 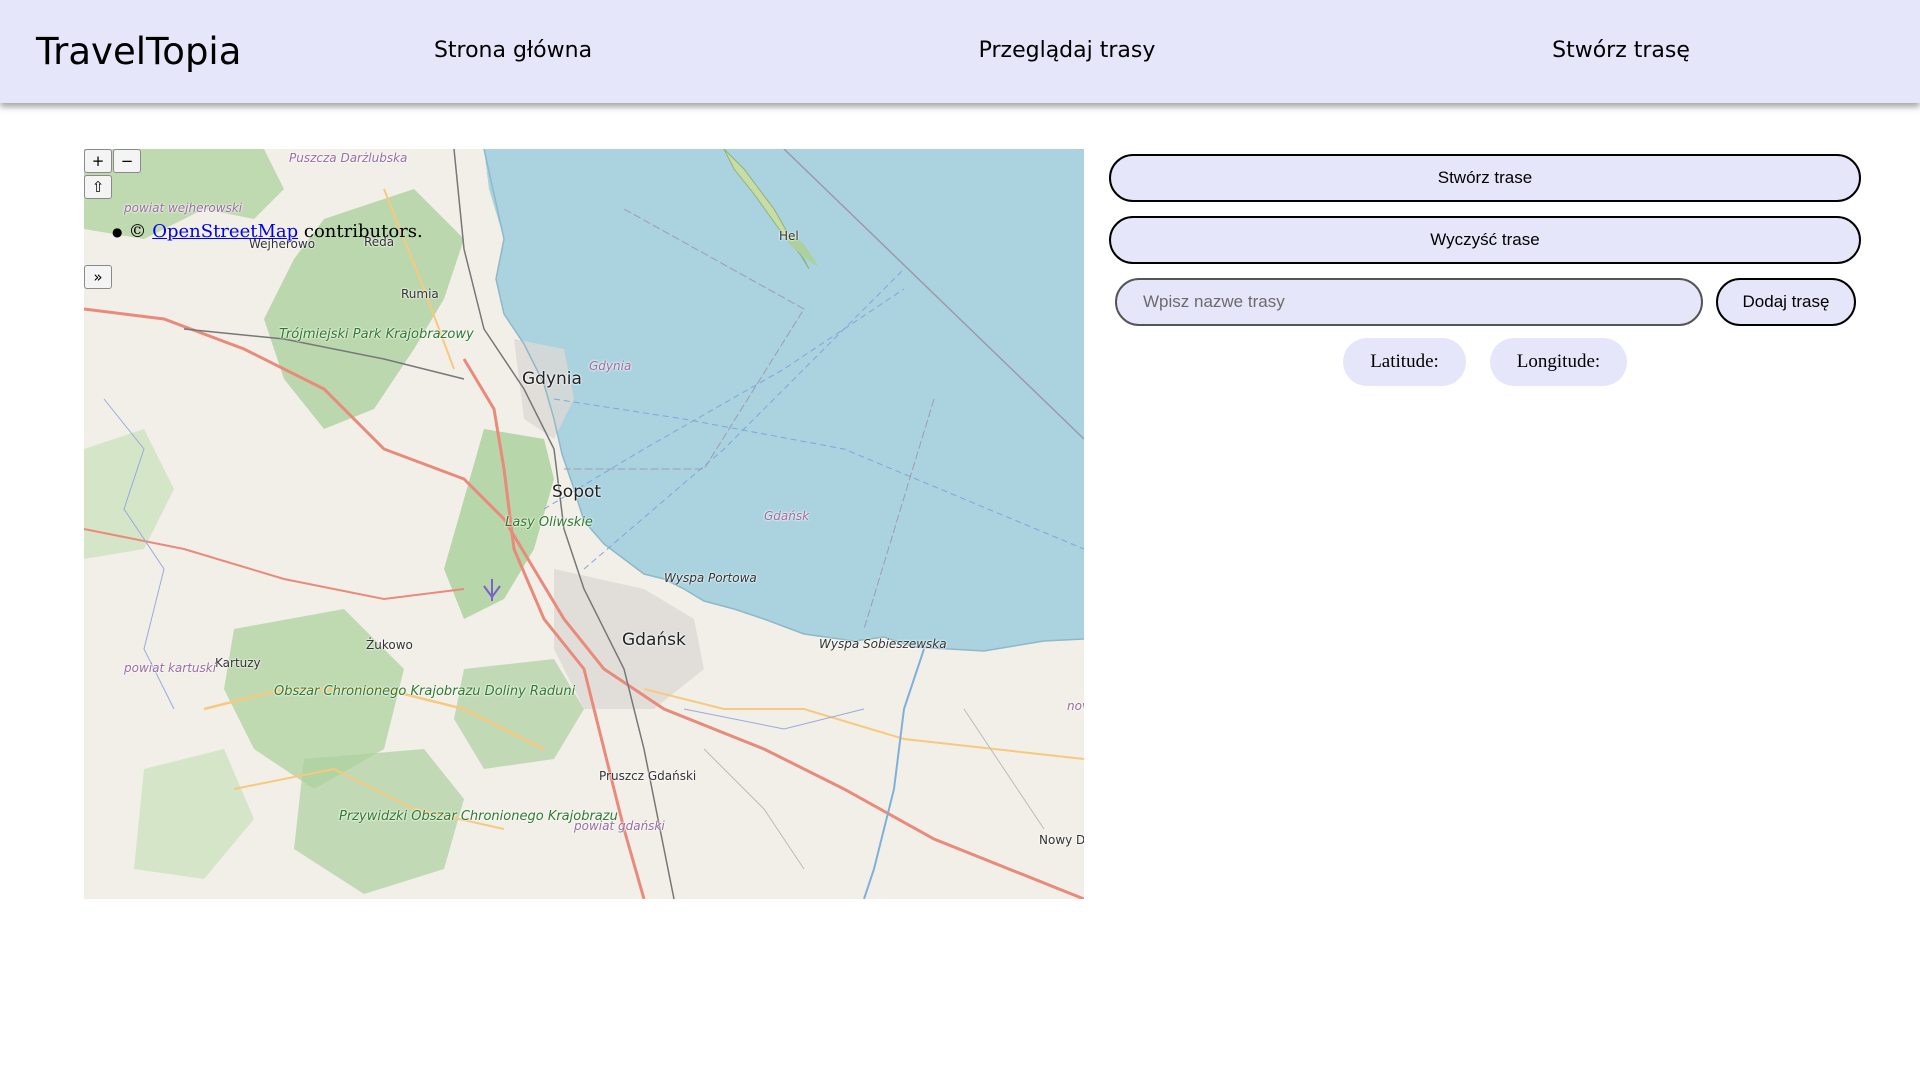 What do you see at coordinates (648, 776) in the screenshot?
I see `map-label-pruszcz: Pruszcz Gdański` at bounding box center [648, 776].